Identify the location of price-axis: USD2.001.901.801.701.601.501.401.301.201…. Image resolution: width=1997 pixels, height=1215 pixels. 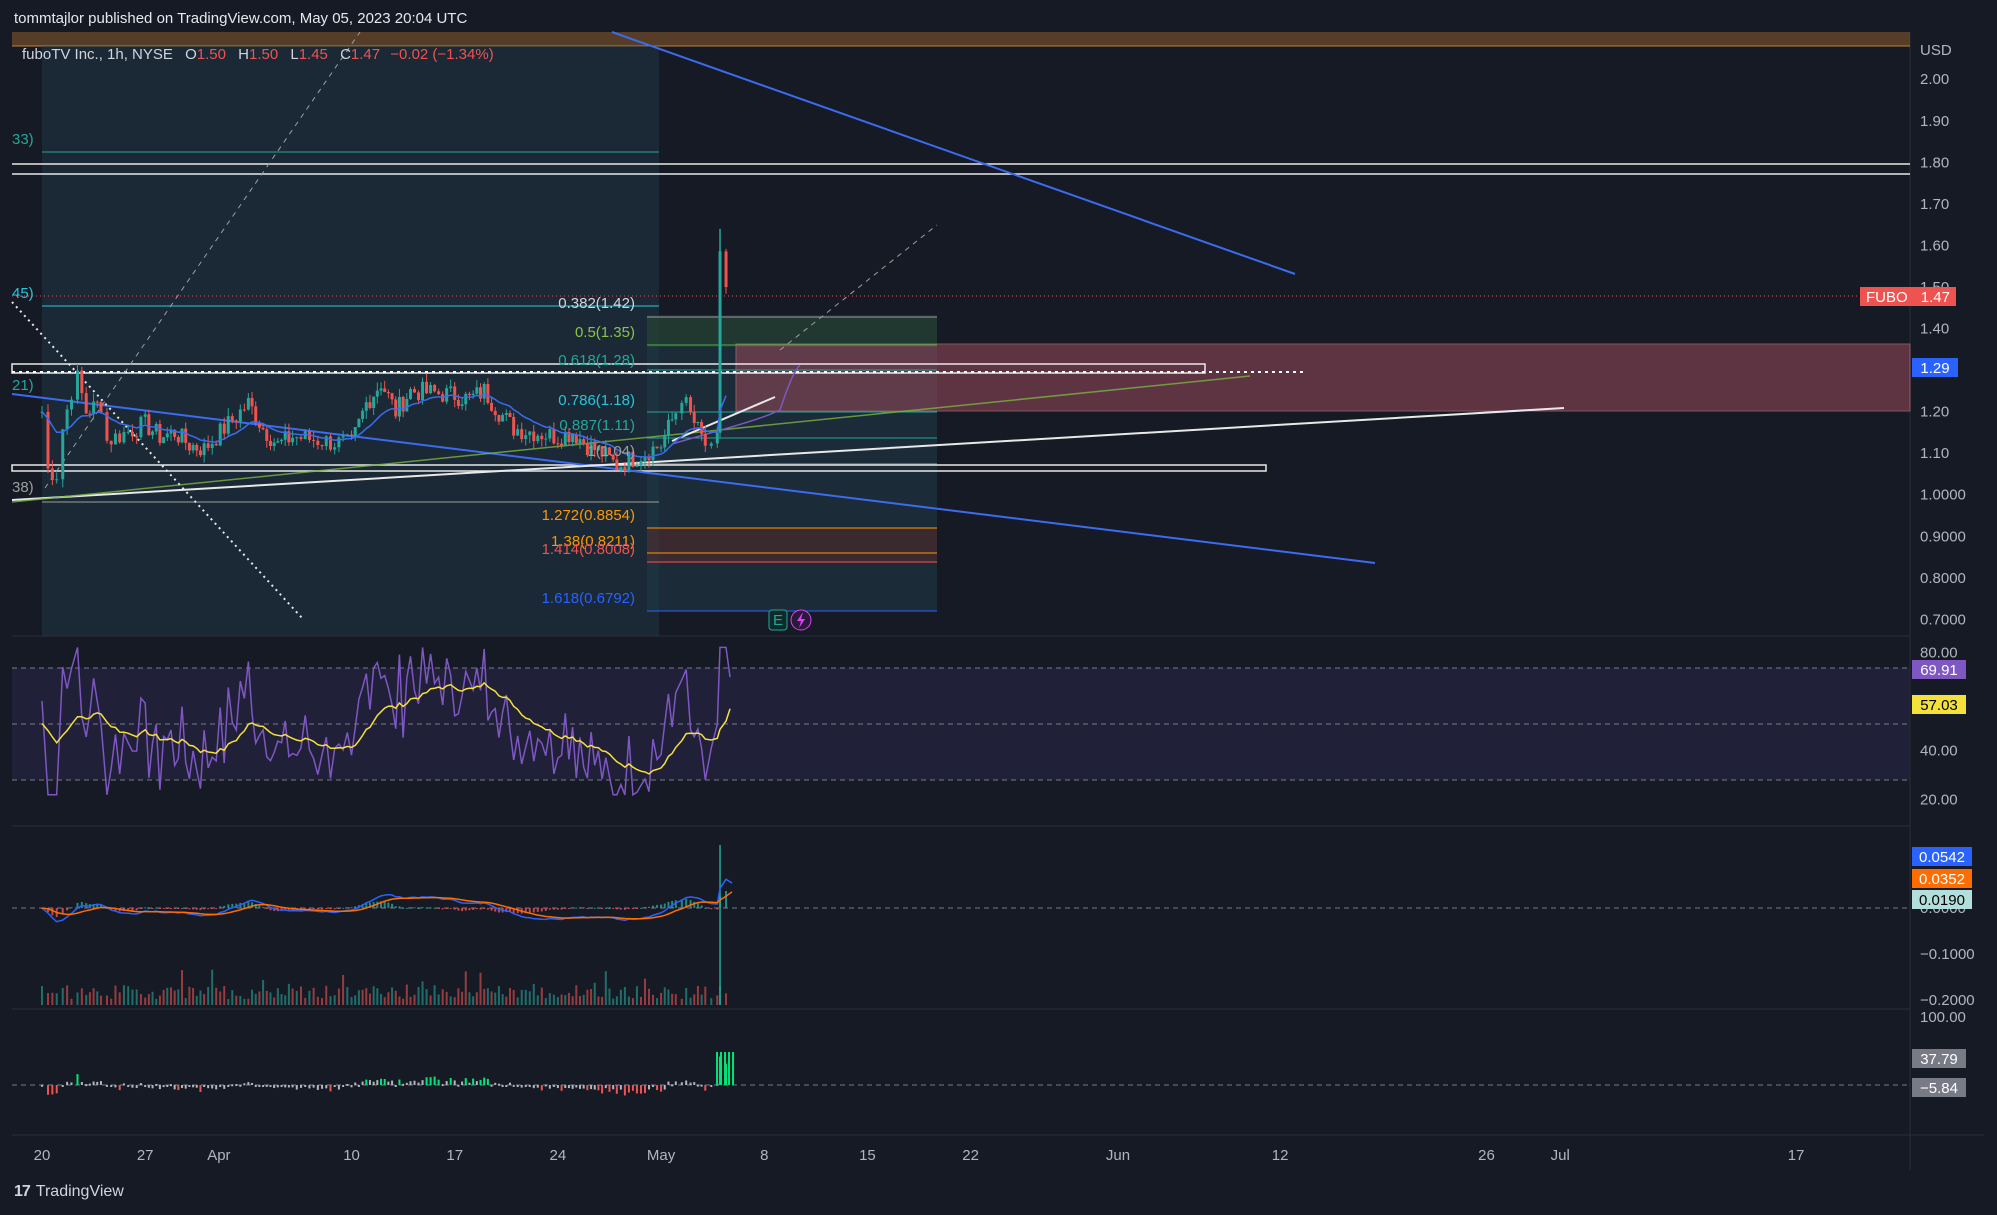
(1943, 335).